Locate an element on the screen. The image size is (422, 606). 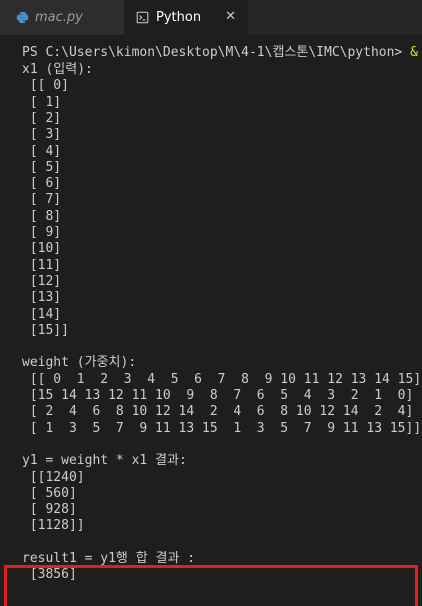
output-line: [14] is located at coordinates (42, 314).